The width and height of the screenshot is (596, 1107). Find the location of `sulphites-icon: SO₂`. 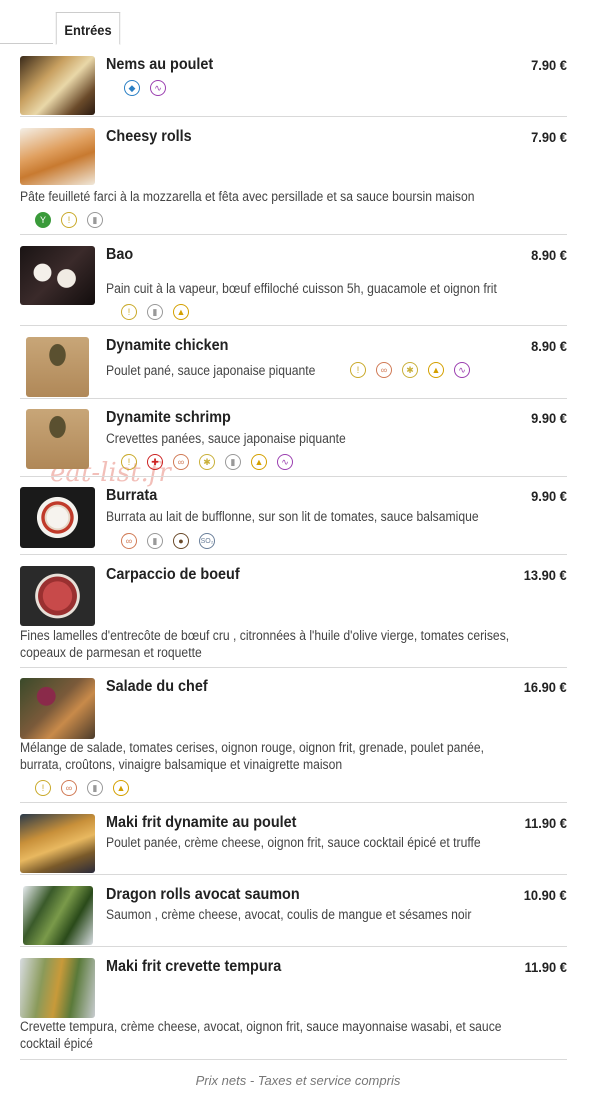

sulphites-icon: SO₂ is located at coordinates (207, 541).